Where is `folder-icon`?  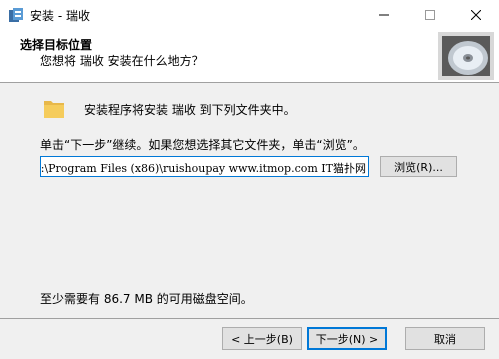
folder-icon is located at coordinates (54, 109).